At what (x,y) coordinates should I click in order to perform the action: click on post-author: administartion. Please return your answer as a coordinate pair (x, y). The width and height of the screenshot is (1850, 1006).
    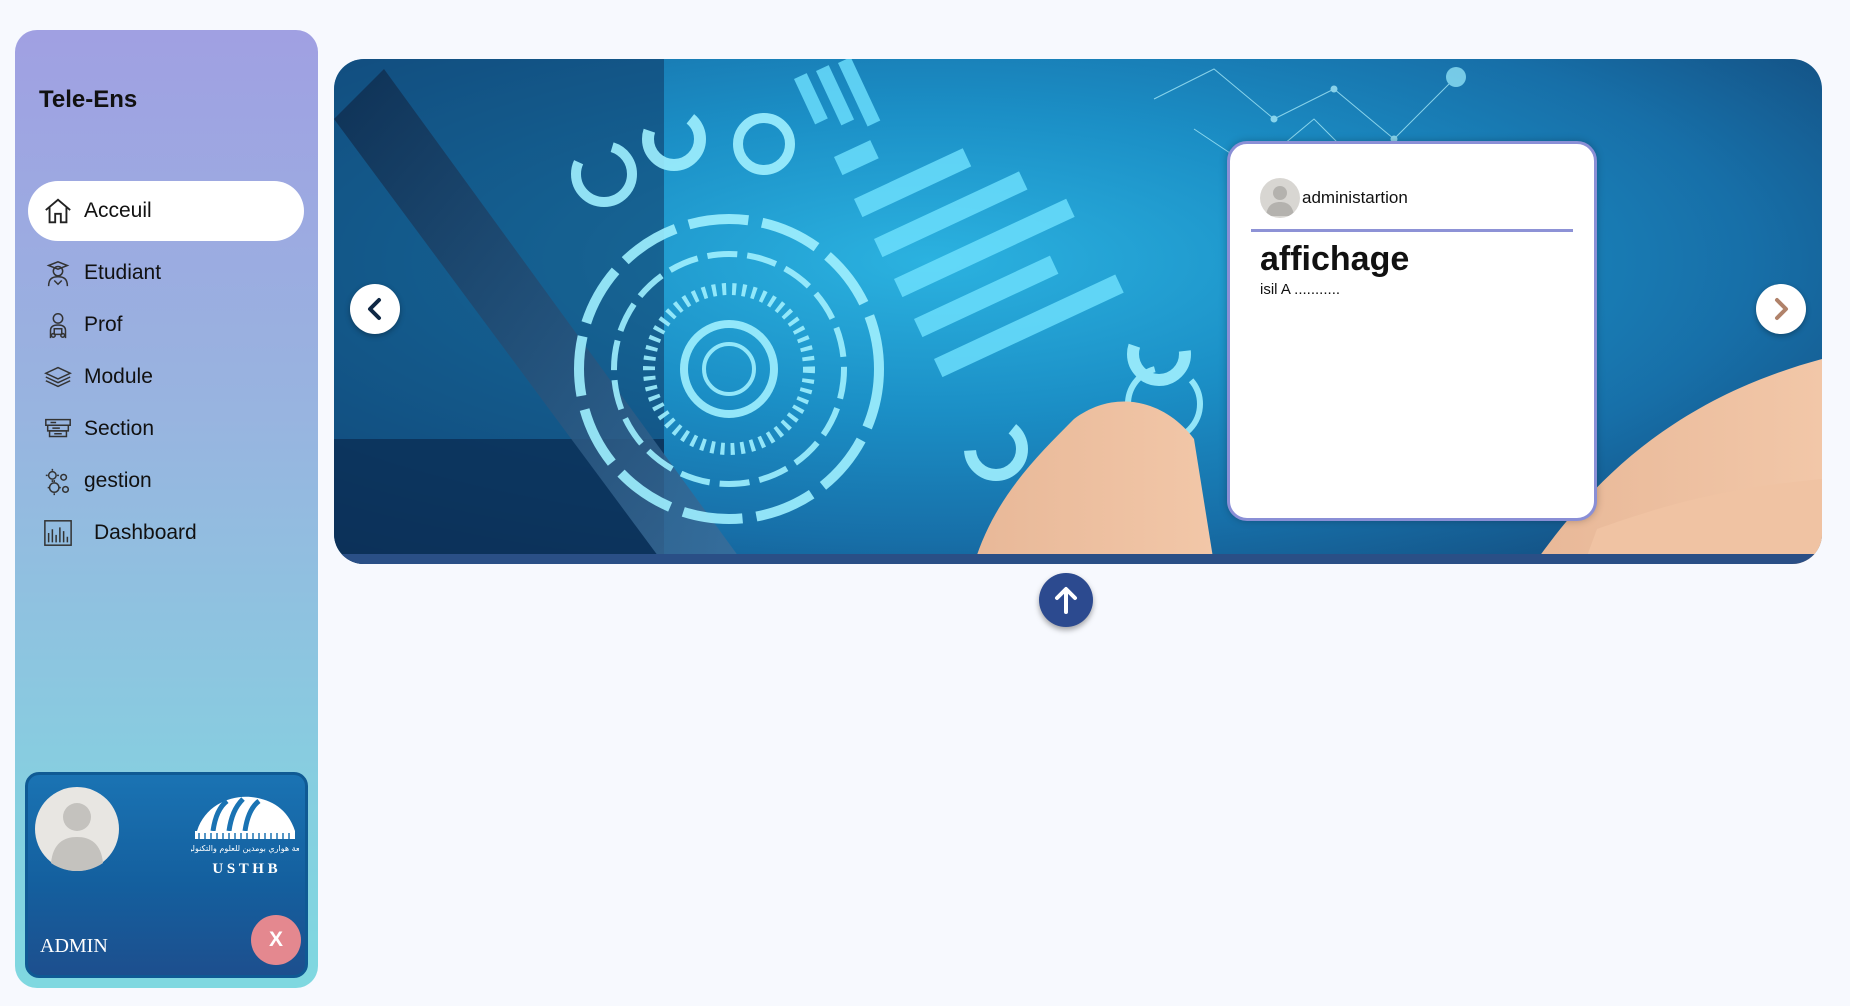
    Looking at the image, I should click on (1355, 197).